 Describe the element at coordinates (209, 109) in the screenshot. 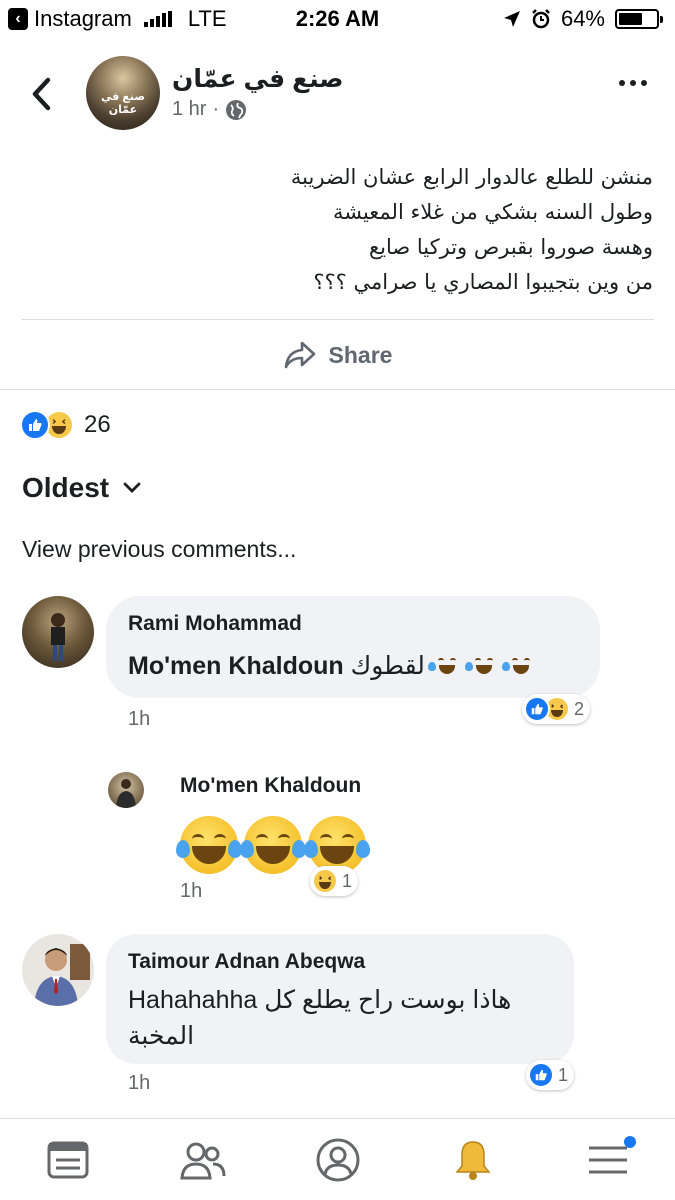

I see `post-meta: 1 hr ·` at that location.